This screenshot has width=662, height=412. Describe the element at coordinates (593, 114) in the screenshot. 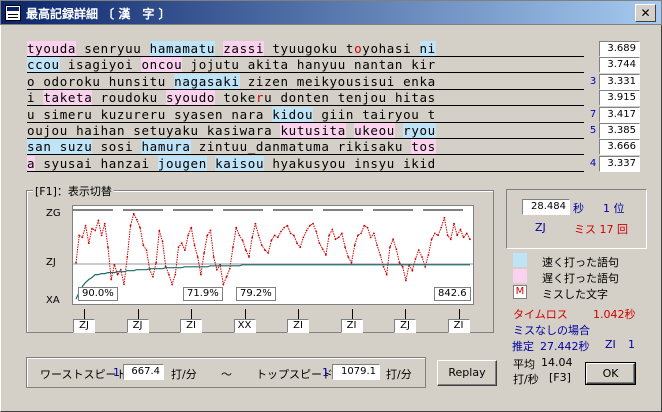

I see `line-miss-count: 7` at that location.